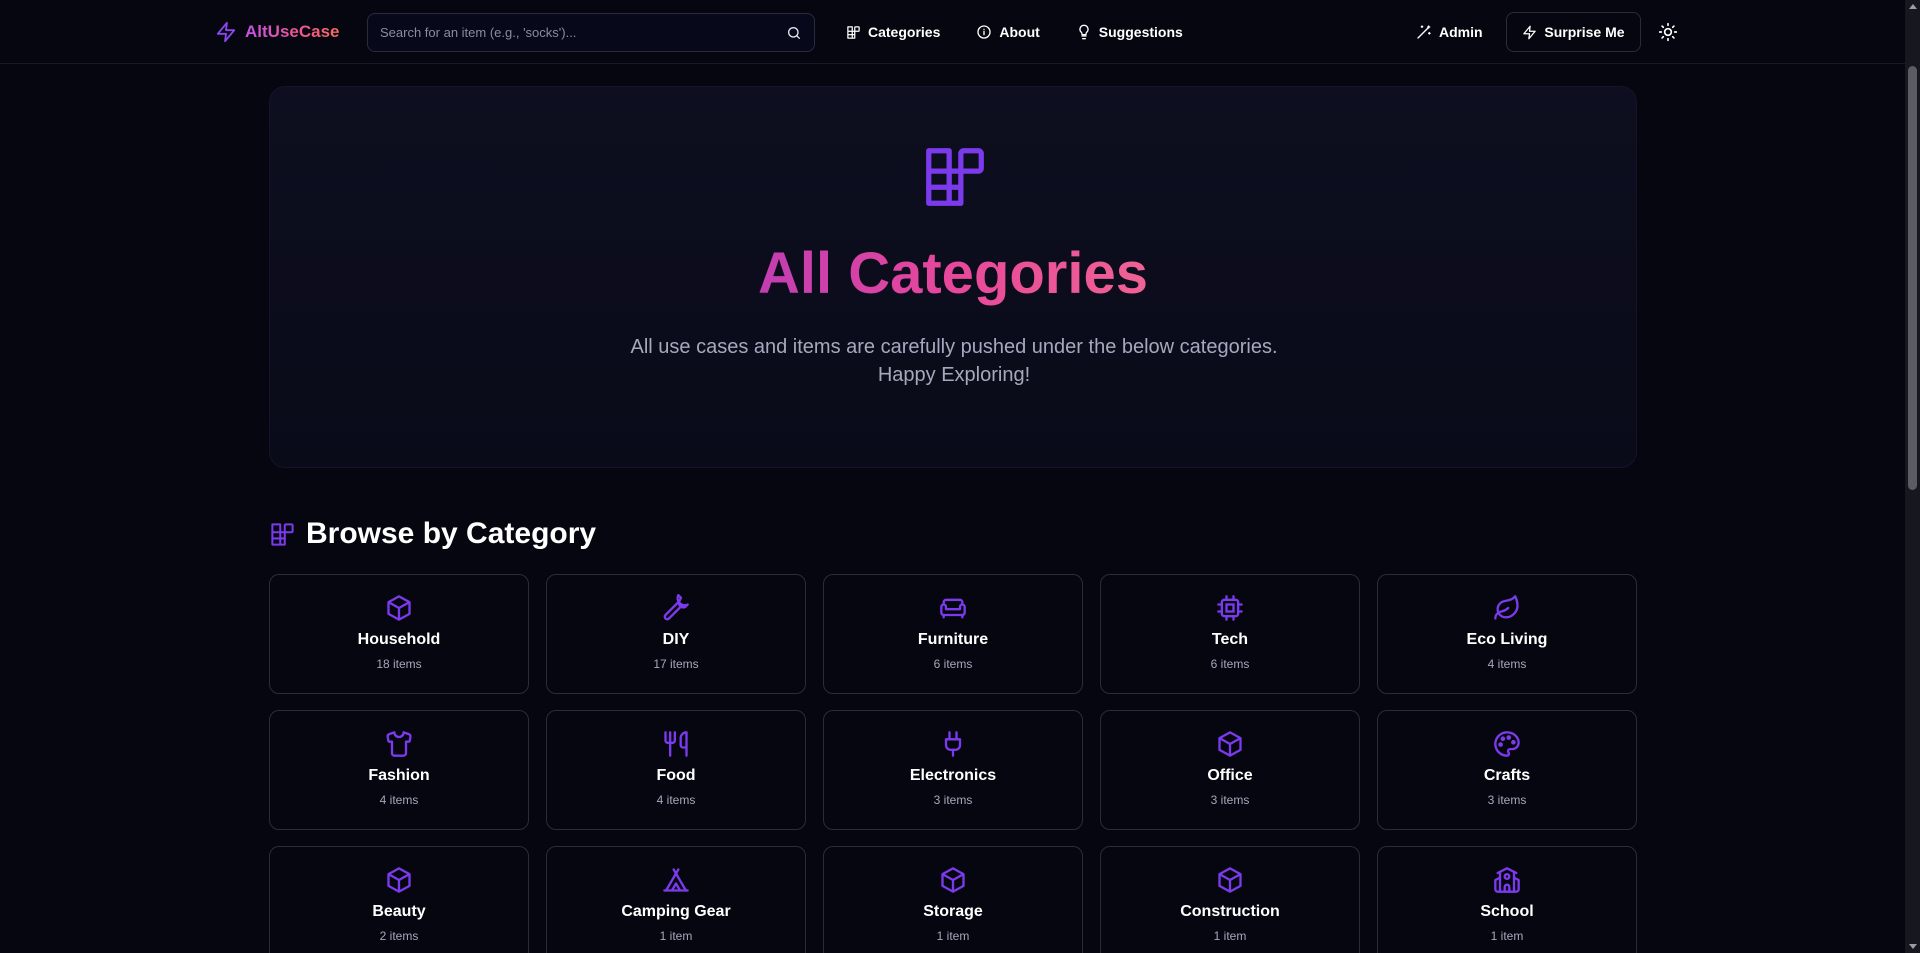  Describe the element at coordinates (1230, 608) in the screenshot. I see `cpu-icon` at that location.